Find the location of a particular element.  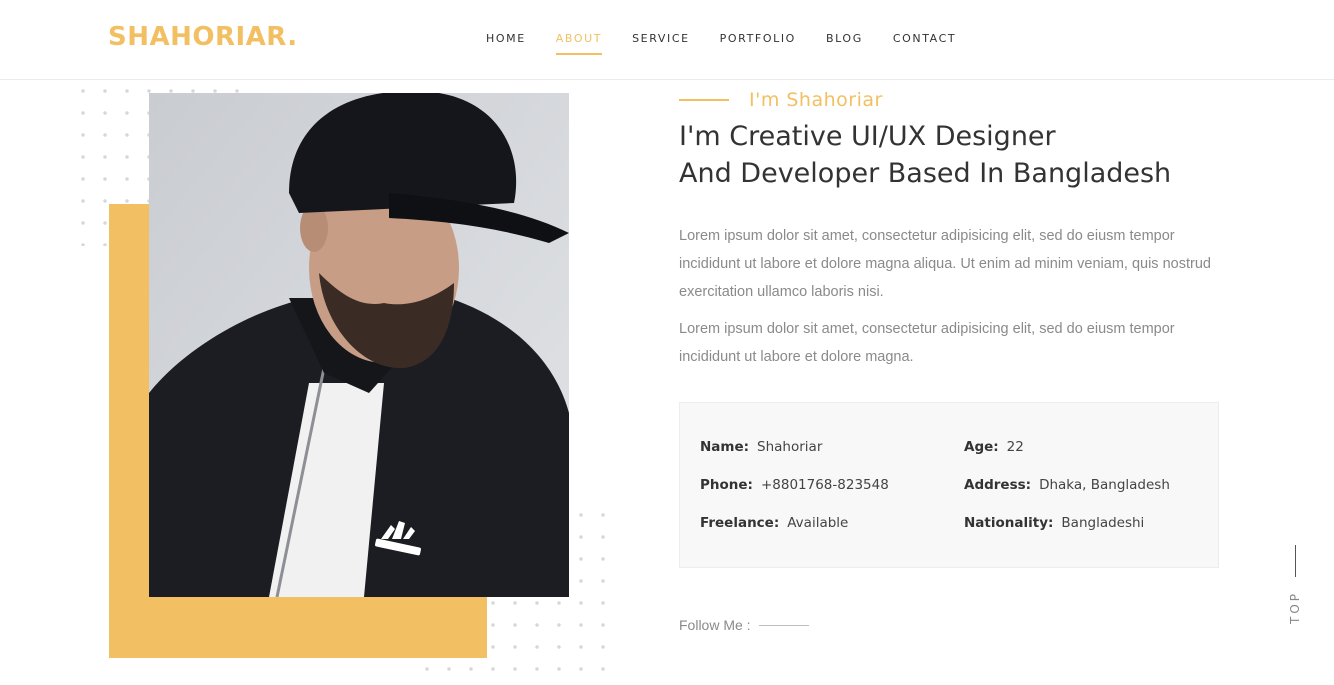

info-freelance: Freelance: Available is located at coordinates (774, 523).